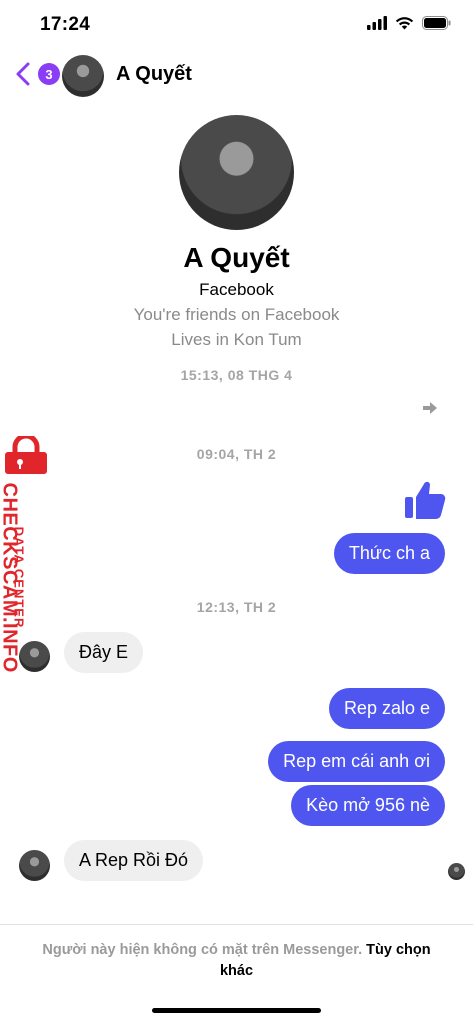 Image resolution: width=473 pixels, height=1024 pixels. Describe the element at coordinates (236, 924) in the screenshot. I see `footer-divider` at that location.